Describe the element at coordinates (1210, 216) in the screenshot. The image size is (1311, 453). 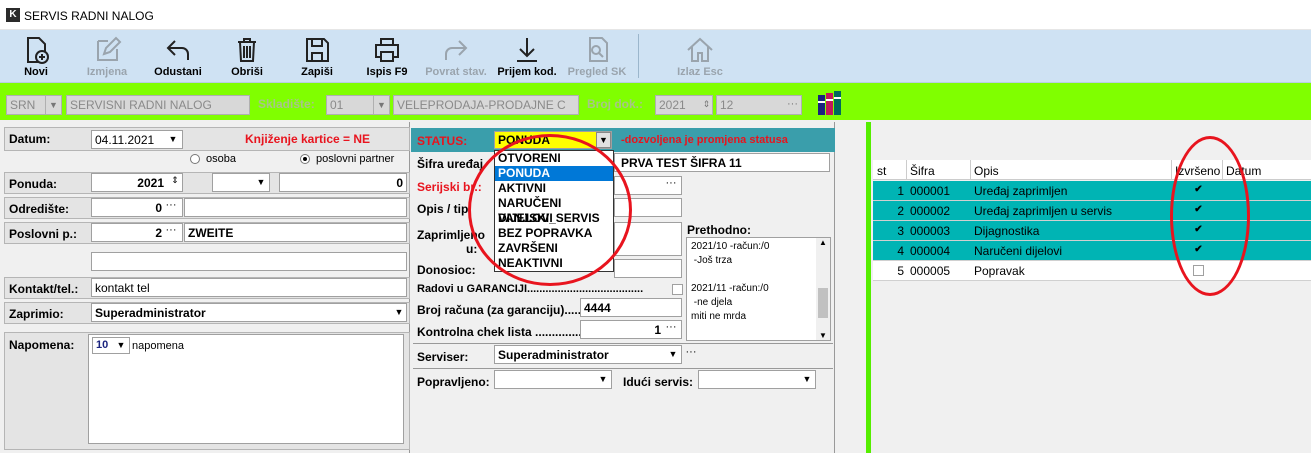
I see `highlight-circle` at that location.